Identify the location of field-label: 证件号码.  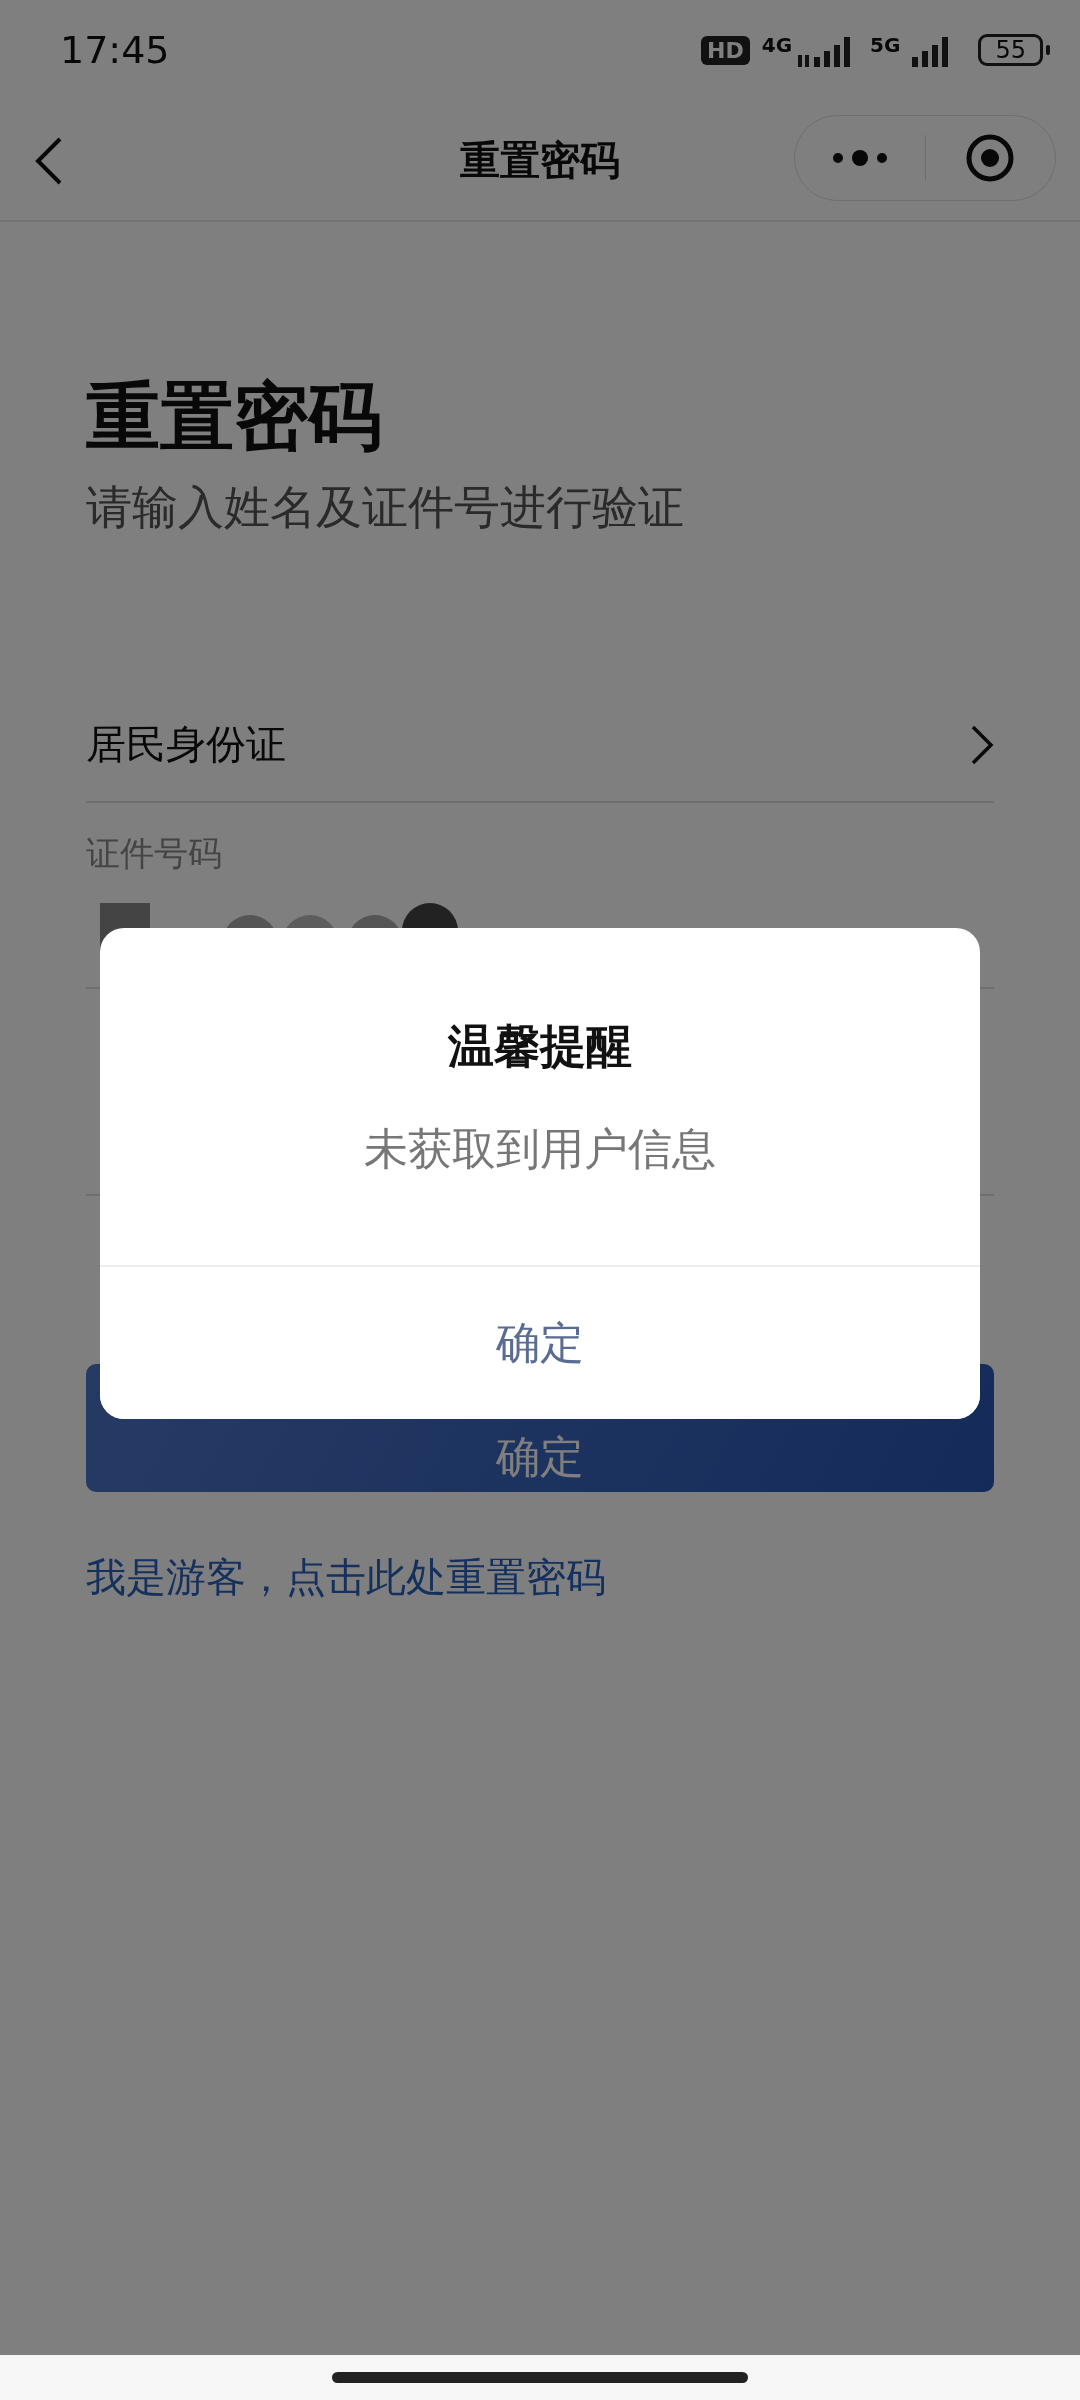
(154, 853).